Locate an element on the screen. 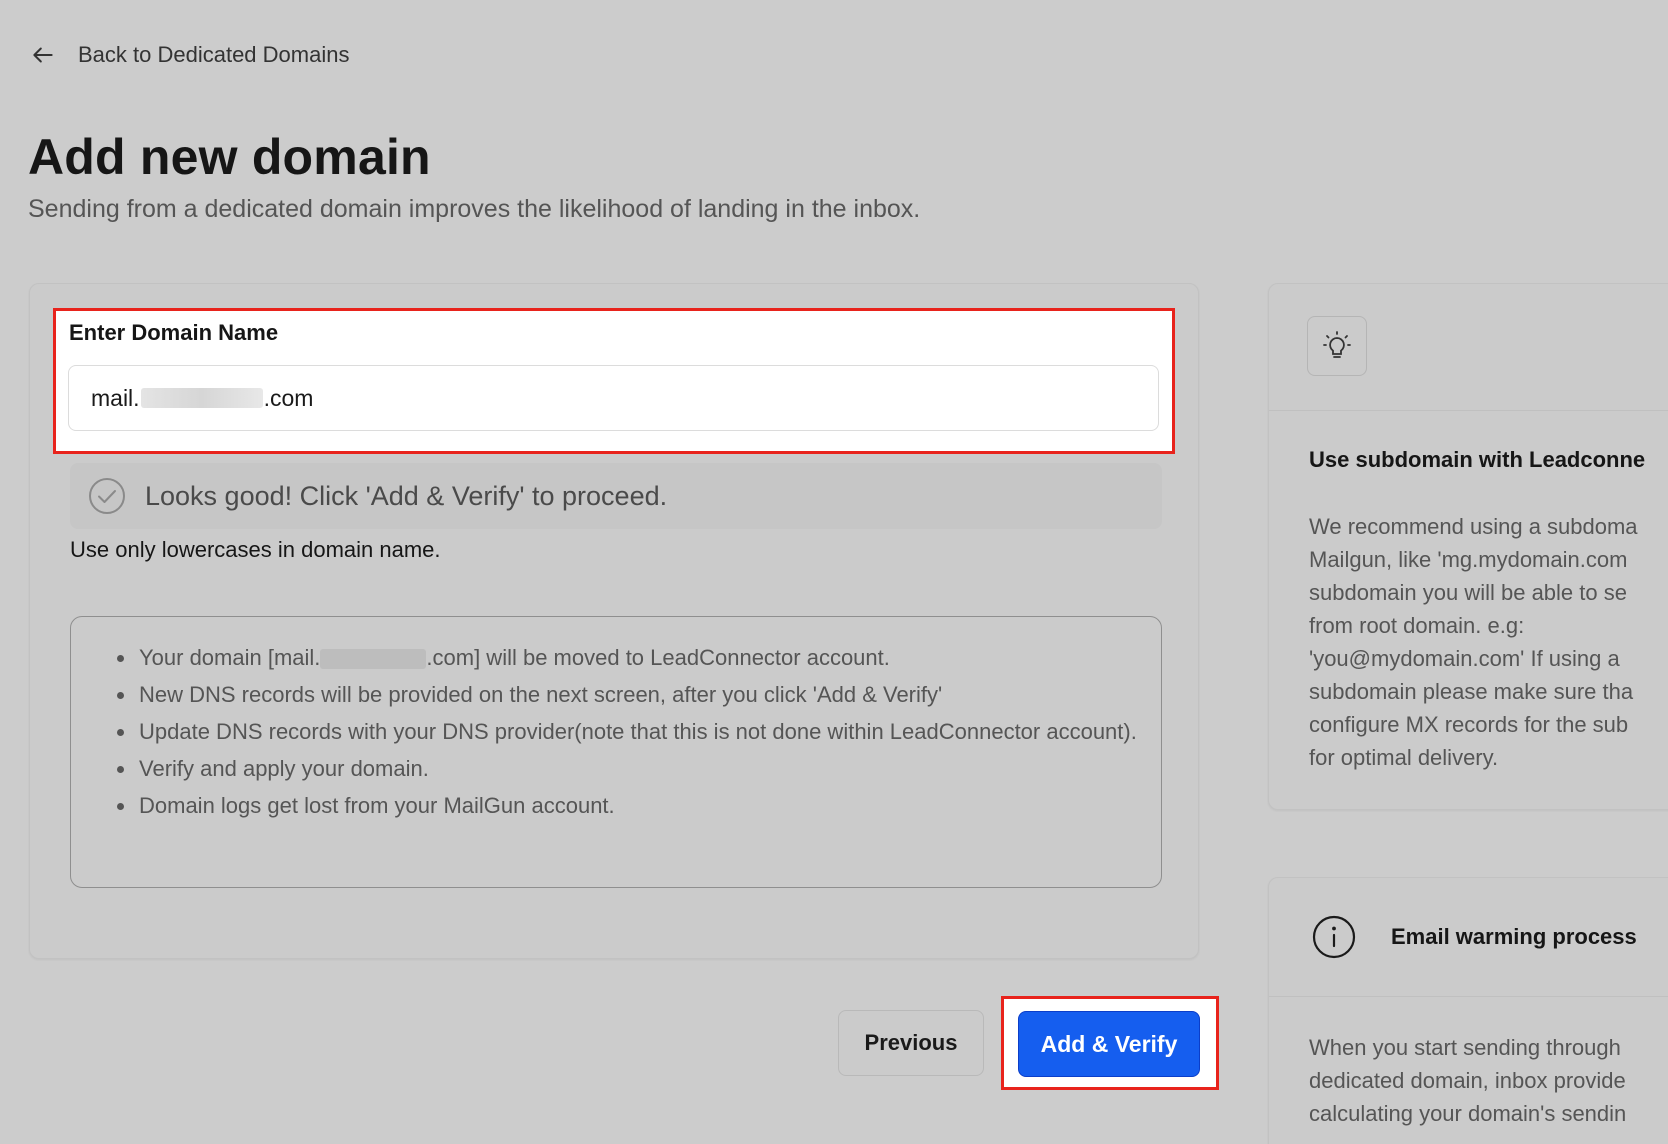 This screenshot has height=1144, width=1668. lightbulb-icon is located at coordinates (1337, 344).